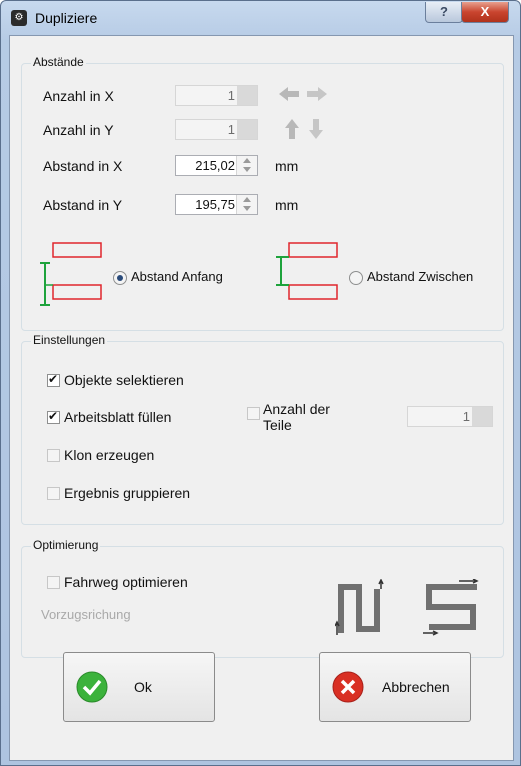  I want to click on abstand-anfang-radio, so click(120, 278).